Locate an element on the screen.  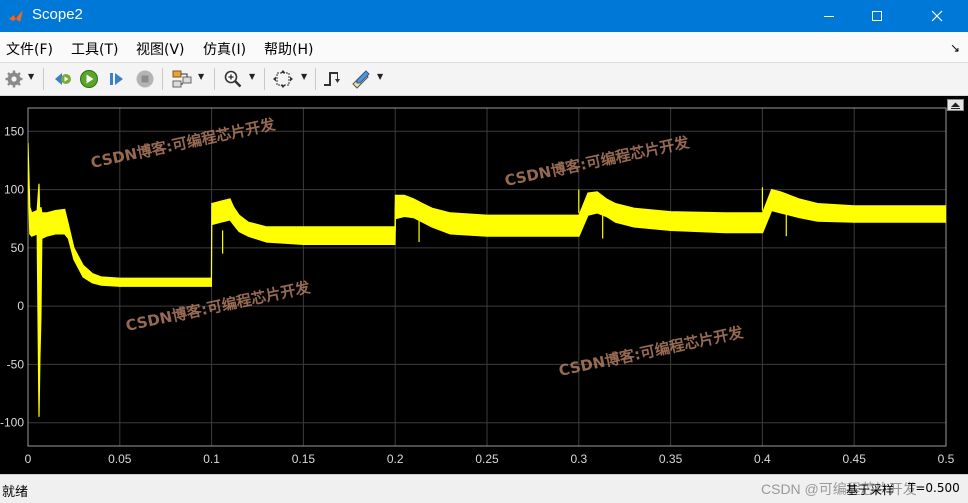
x-tick-label: 0.1 is located at coordinates (211, 459).